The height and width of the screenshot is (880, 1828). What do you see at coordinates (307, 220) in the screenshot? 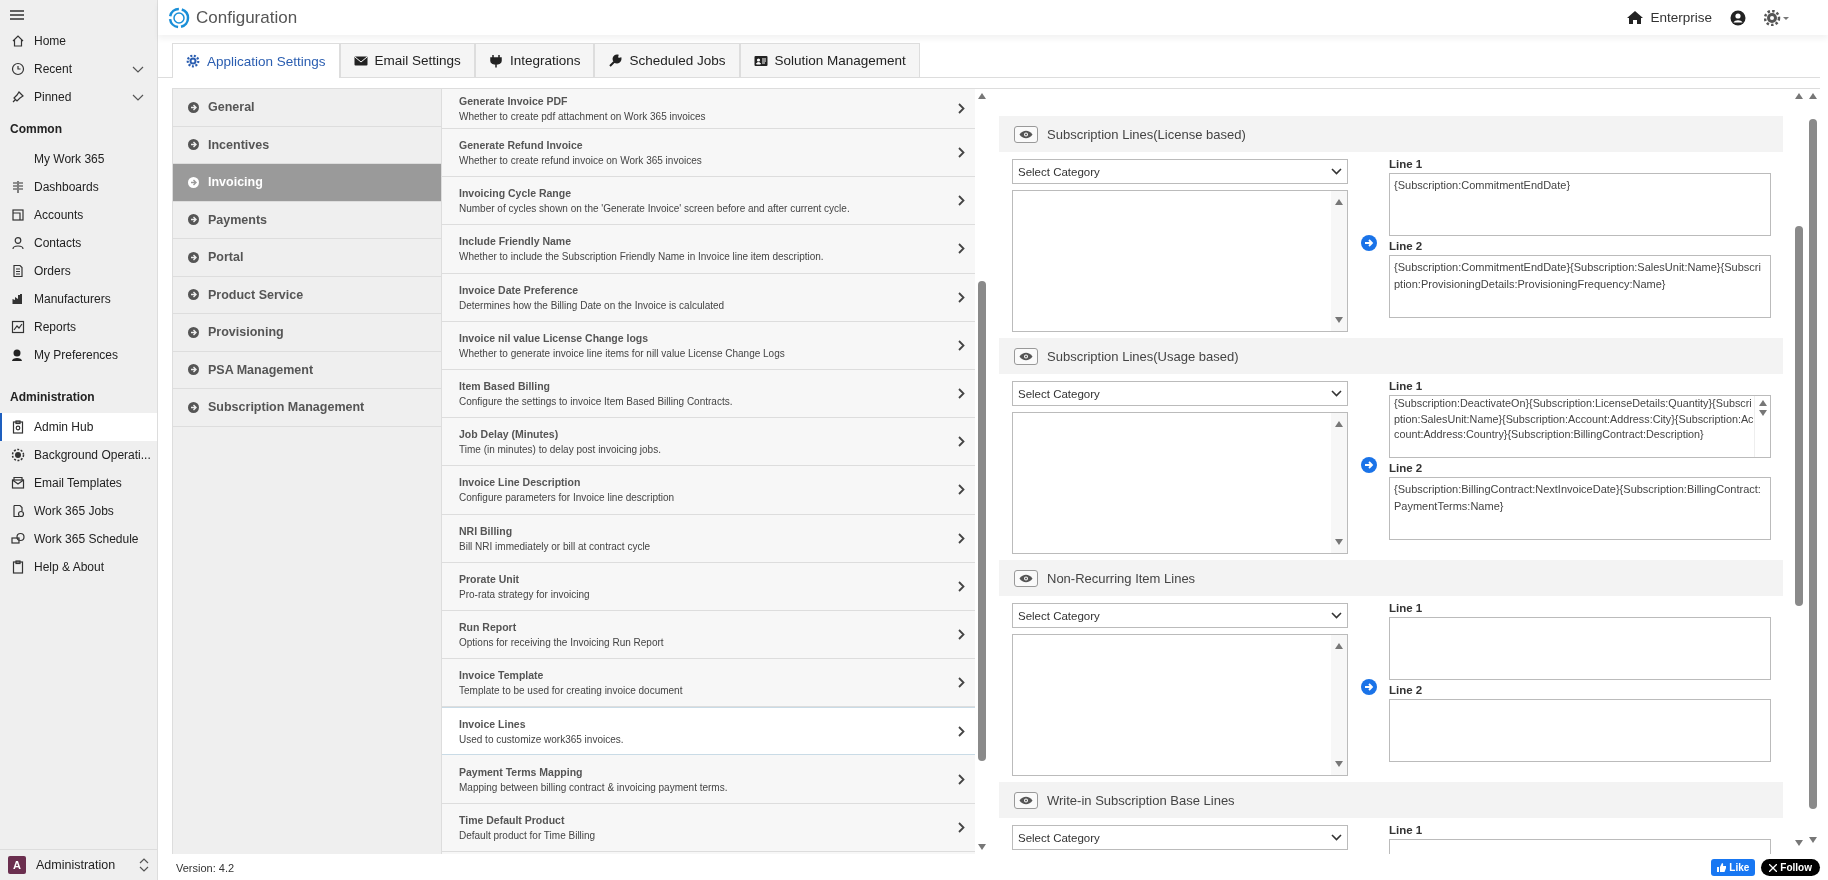
I see `category-item: Payments` at bounding box center [307, 220].